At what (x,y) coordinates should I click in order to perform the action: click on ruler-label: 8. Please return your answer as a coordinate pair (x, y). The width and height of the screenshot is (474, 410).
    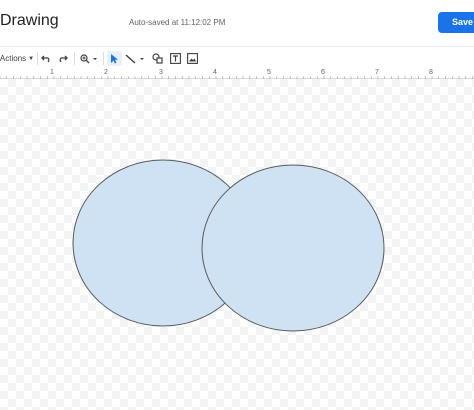
    Looking at the image, I should click on (431, 72).